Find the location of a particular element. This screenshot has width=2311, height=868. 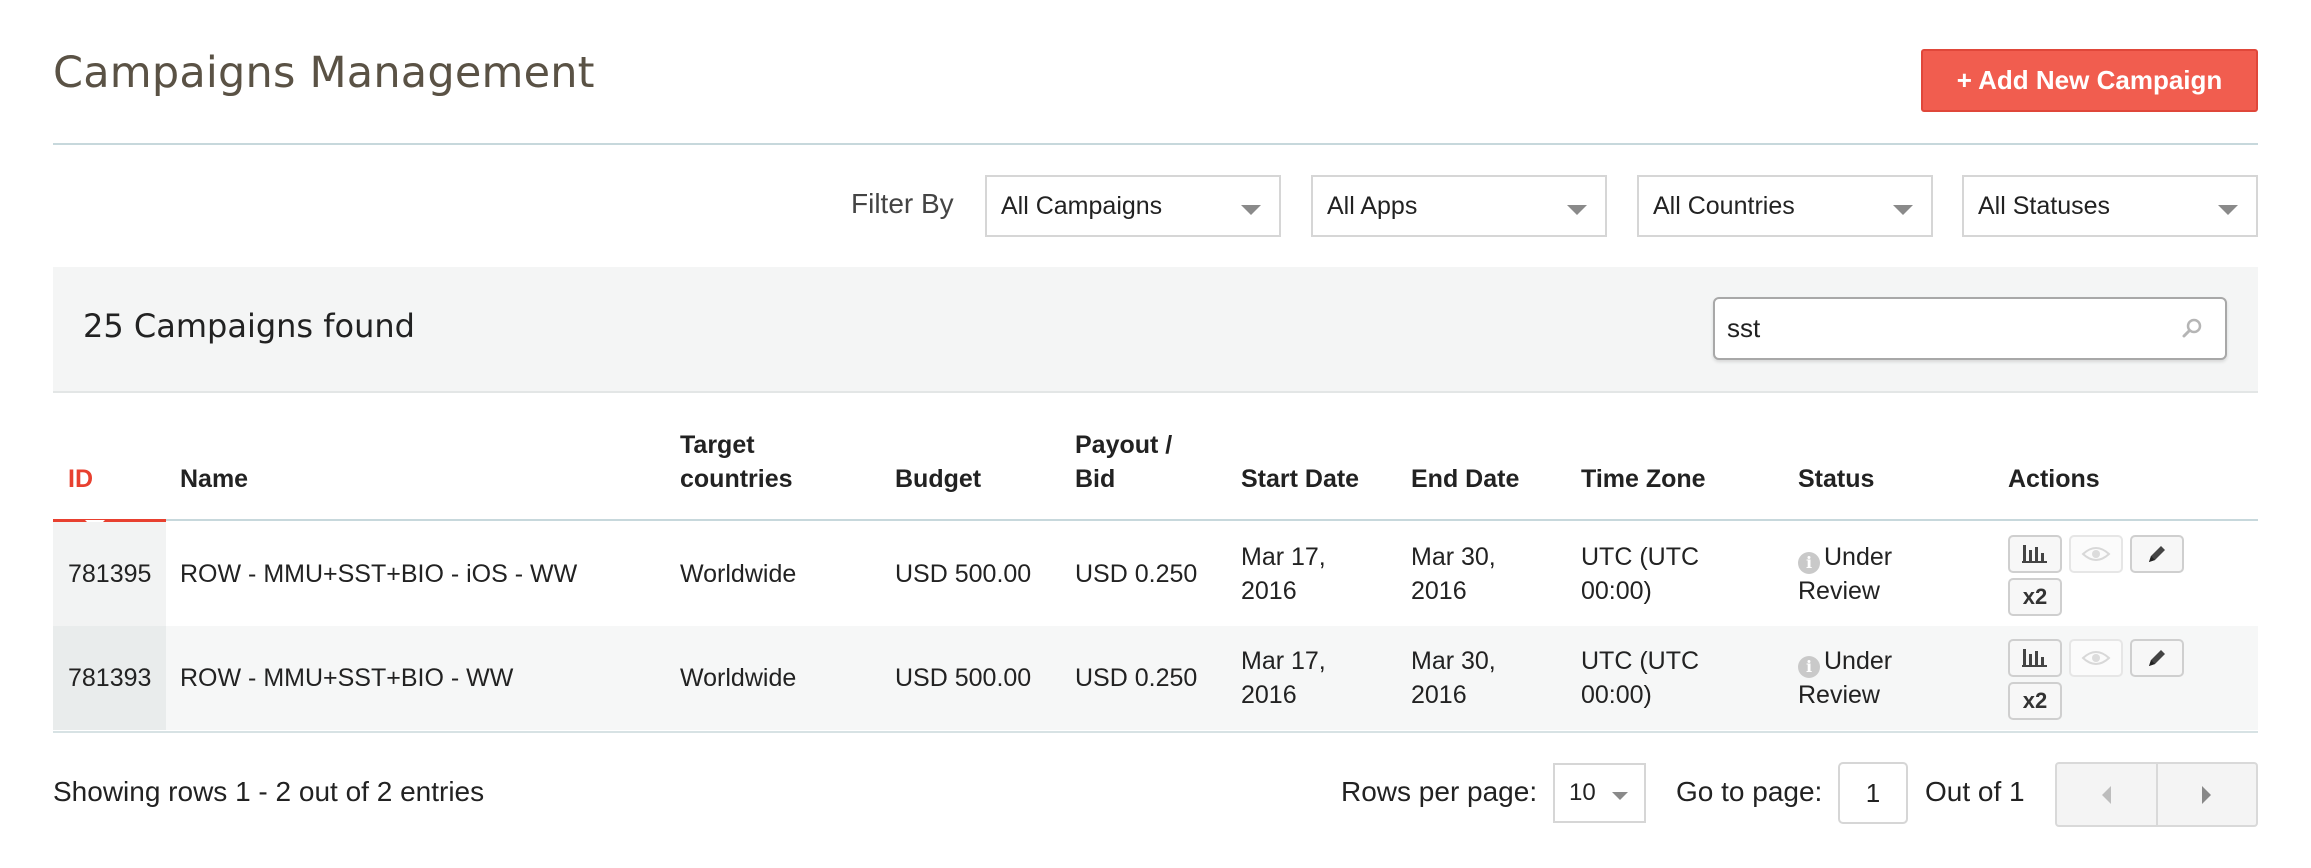

showing-rows-text: Showing rows 1 - 2 out of 2 entries is located at coordinates (269, 791).